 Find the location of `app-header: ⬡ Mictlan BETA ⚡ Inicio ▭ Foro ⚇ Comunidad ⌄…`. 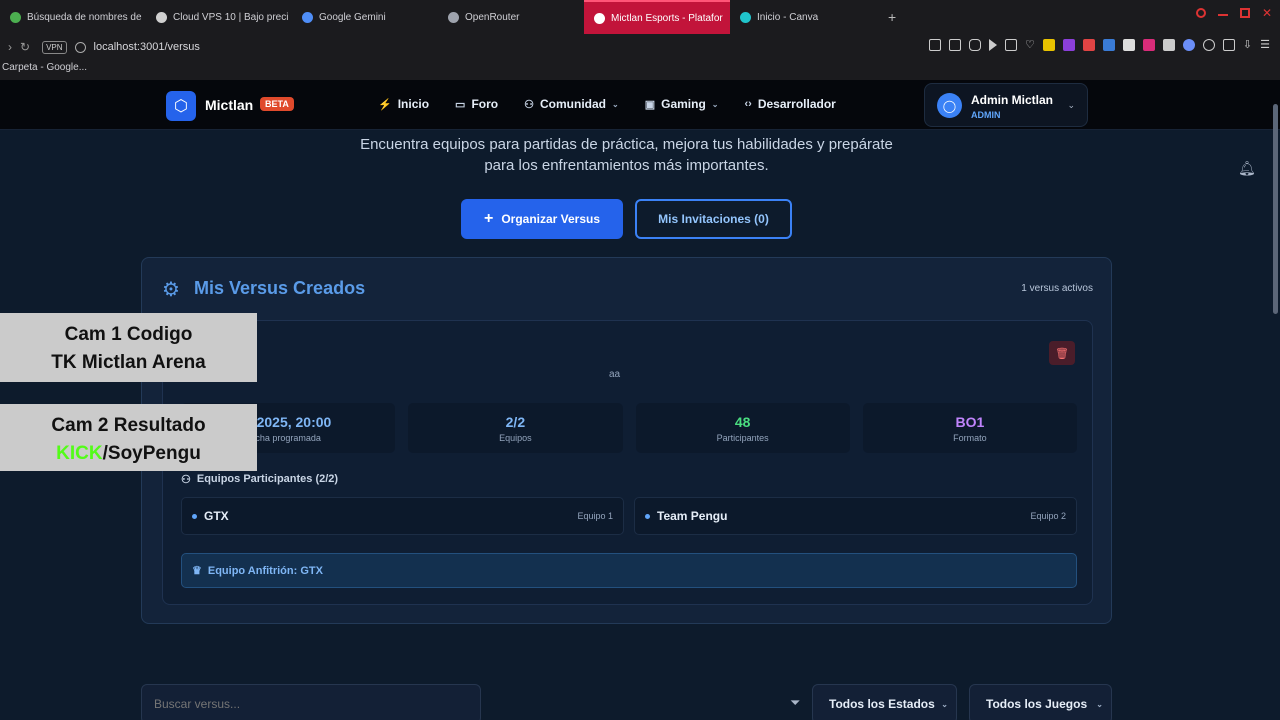

app-header: ⬡ Mictlan BETA ⚡ Inicio ▭ Foro ⚇ Comunidad ⌄… is located at coordinates (640, 105).